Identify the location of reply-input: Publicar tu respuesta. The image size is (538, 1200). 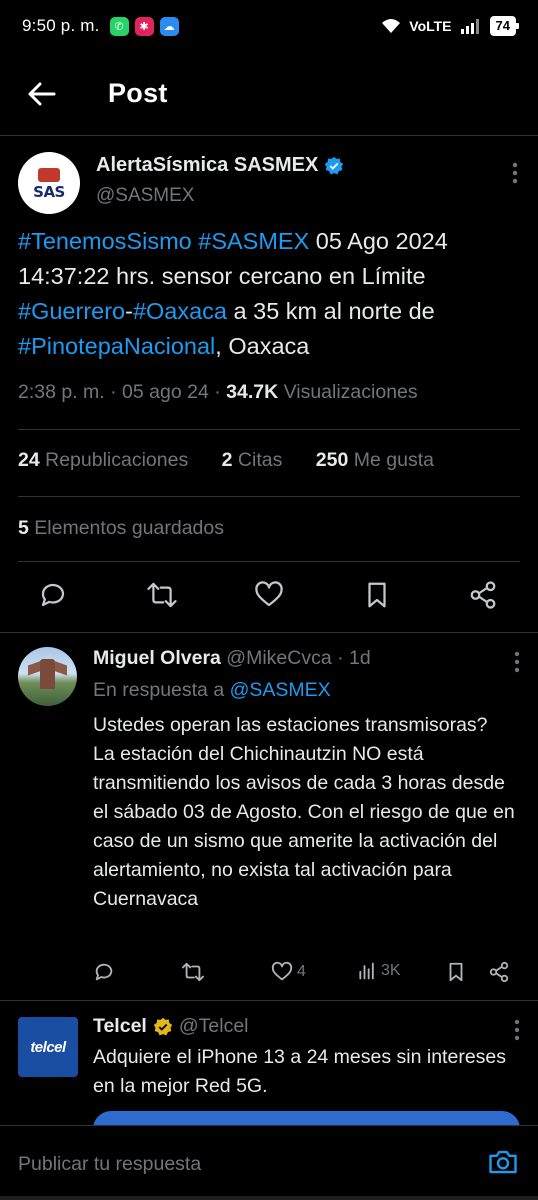
(109, 1164).